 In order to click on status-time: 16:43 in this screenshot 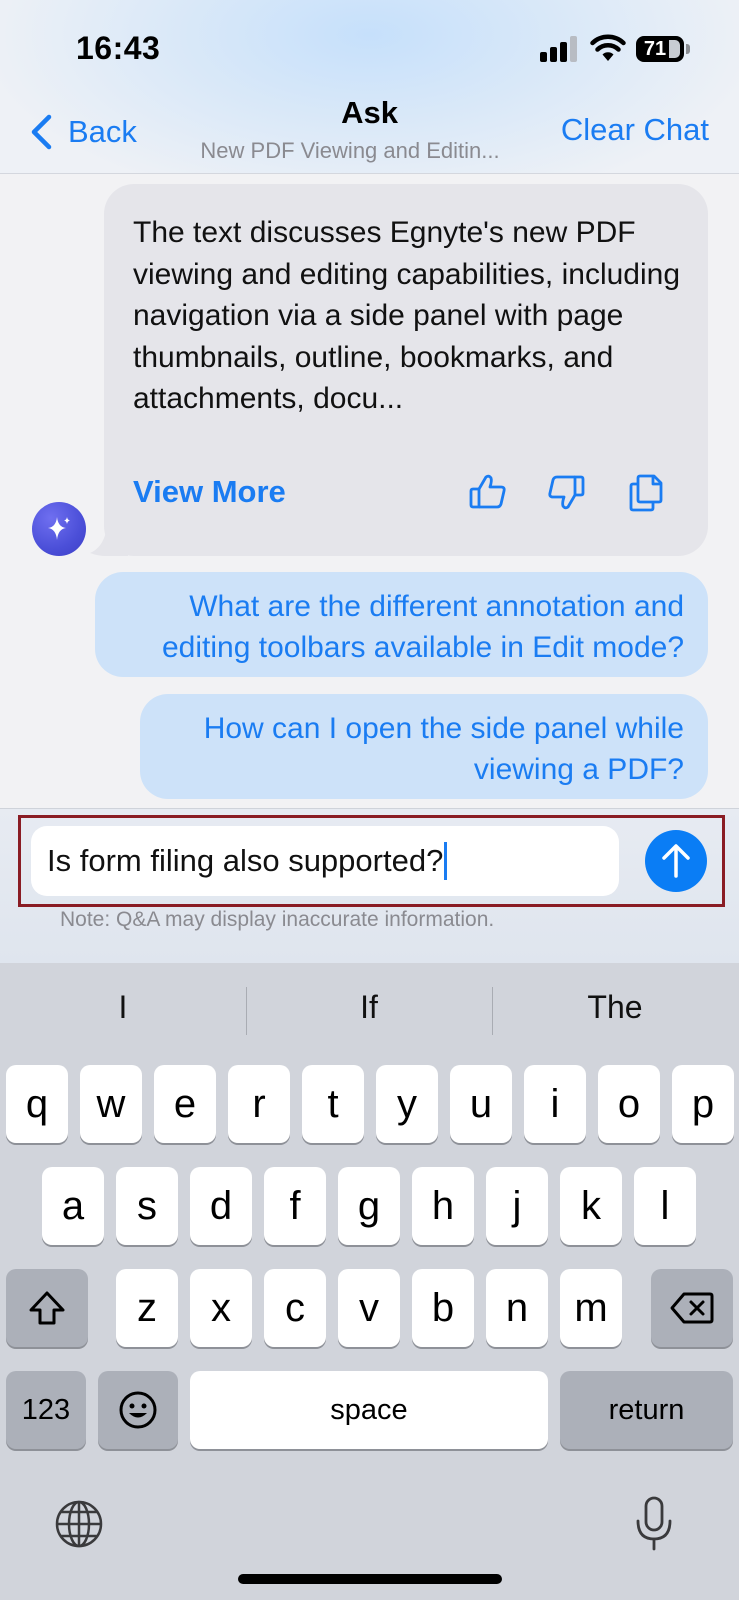, I will do `click(118, 48)`.